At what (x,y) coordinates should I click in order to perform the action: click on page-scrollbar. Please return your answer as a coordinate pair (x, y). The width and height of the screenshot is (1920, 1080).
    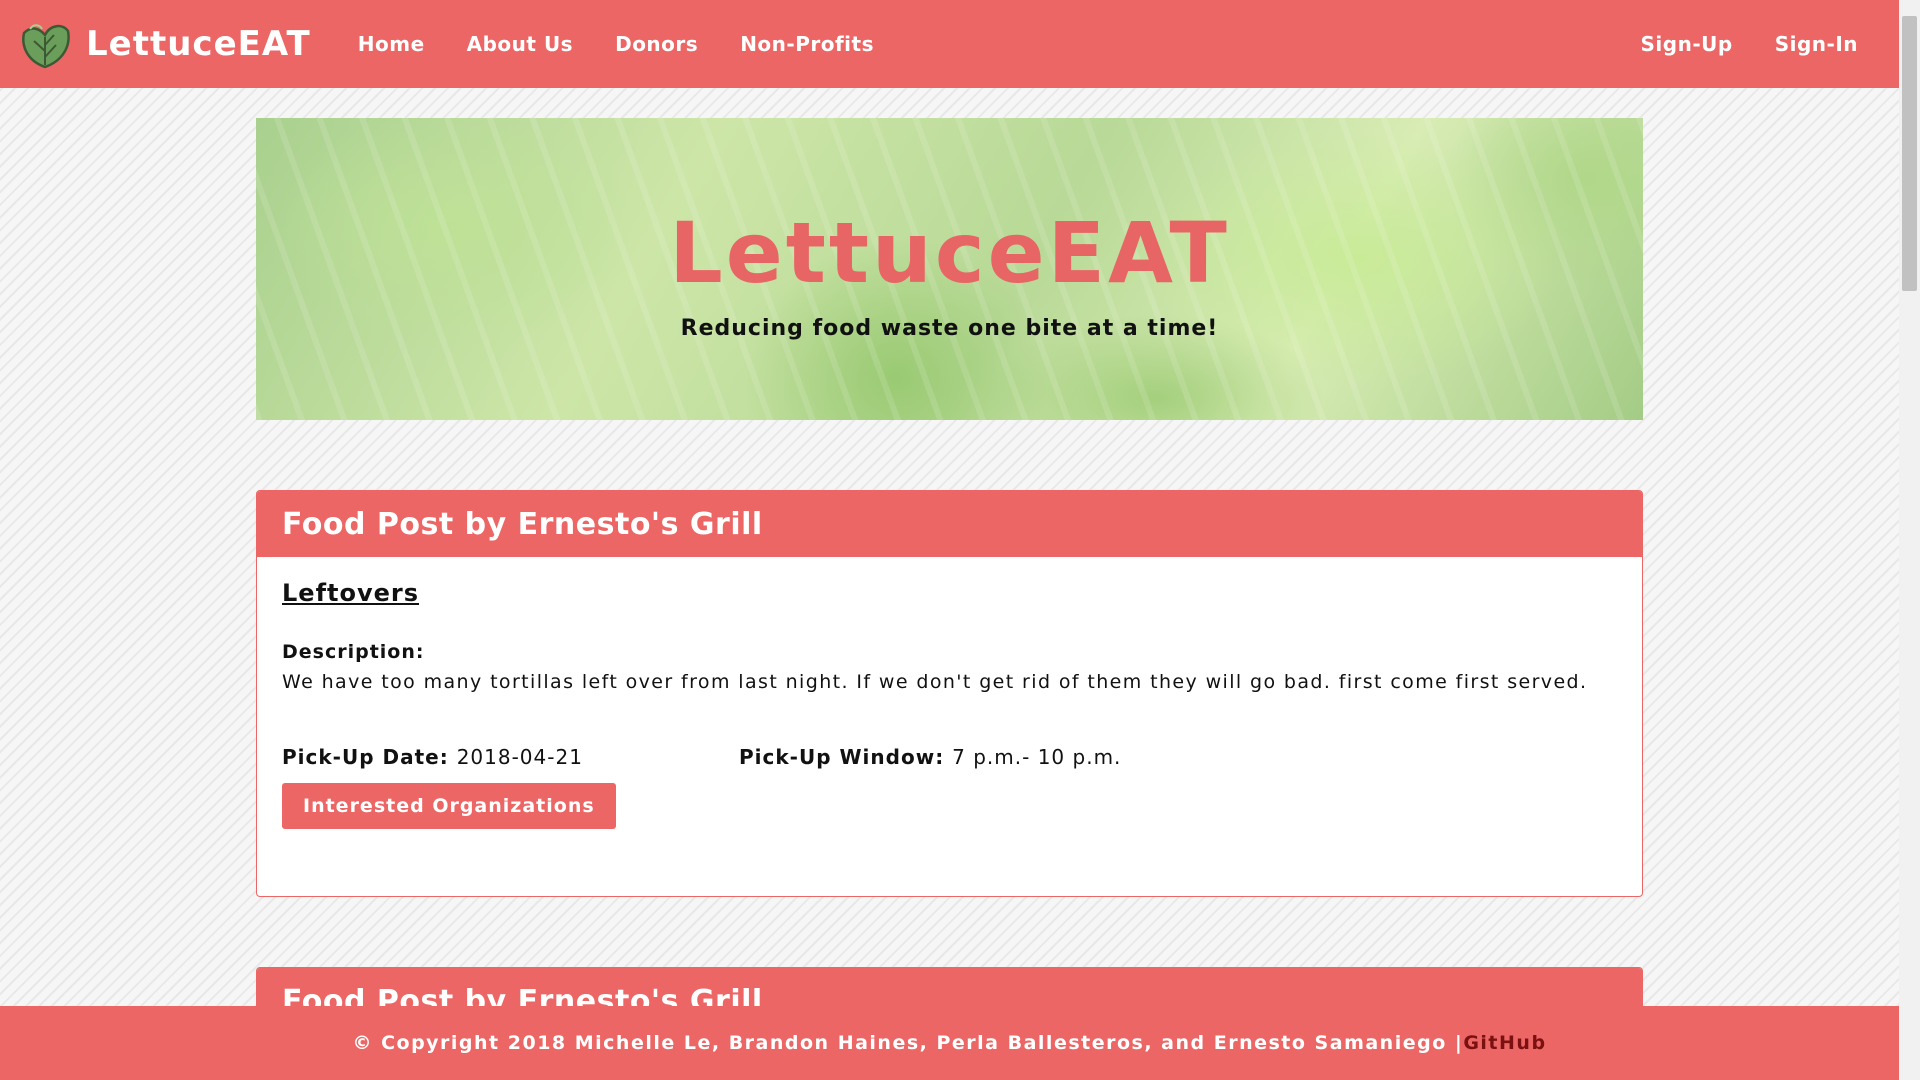
    Looking at the image, I should click on (1909, 540).